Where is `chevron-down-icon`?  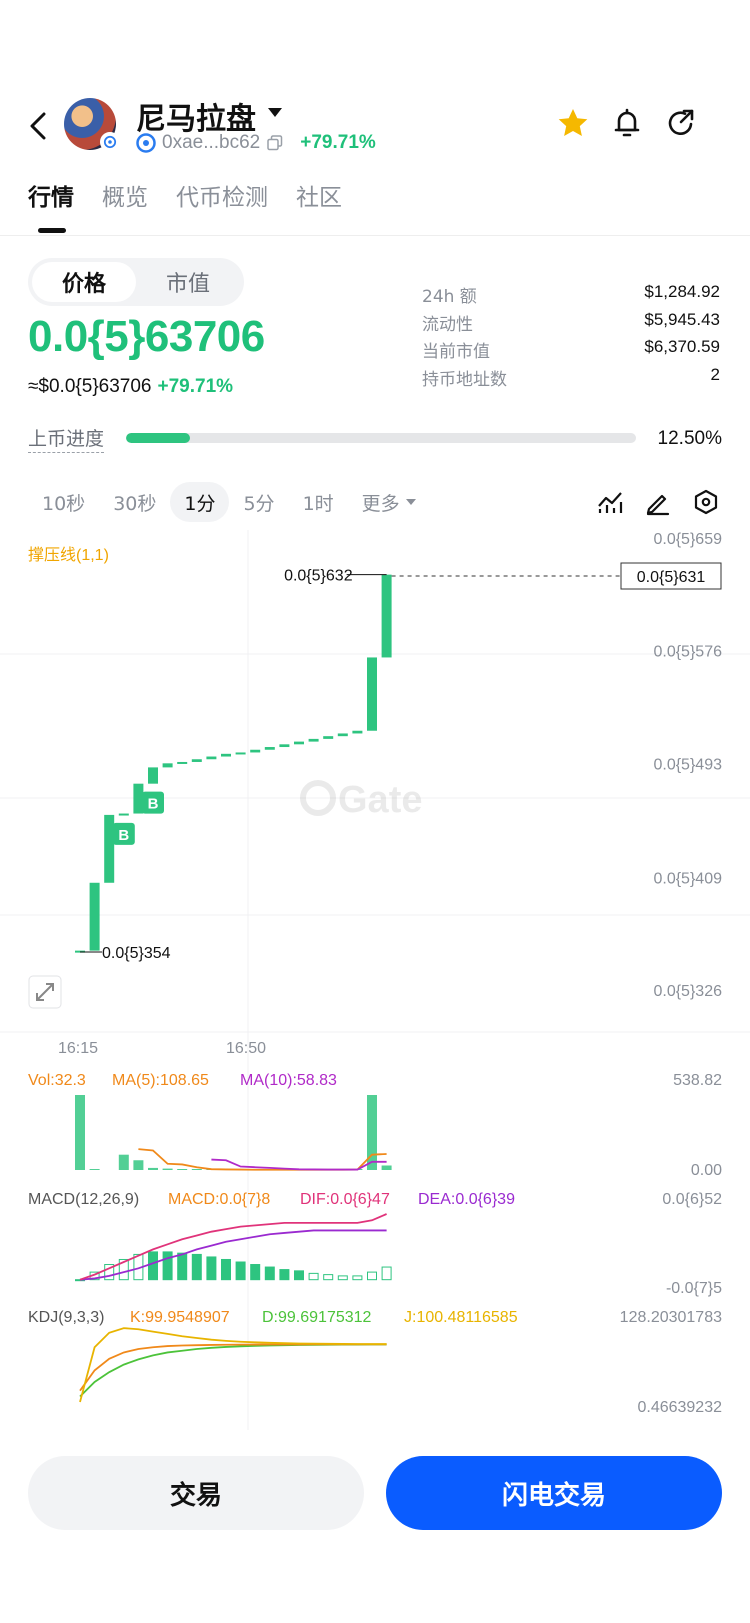 chevron-down-icon is located at coordinates (410, 502).